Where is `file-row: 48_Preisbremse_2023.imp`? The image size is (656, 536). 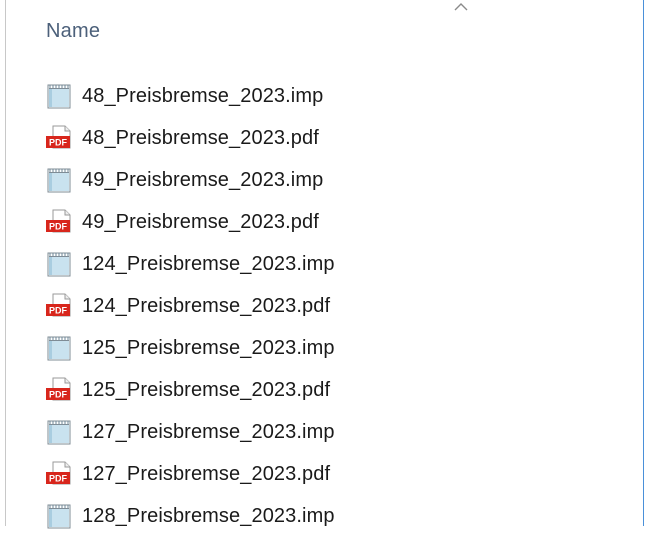 file-row: 48_Preisbremse_2023.imp is located at coordinates (183, 96).